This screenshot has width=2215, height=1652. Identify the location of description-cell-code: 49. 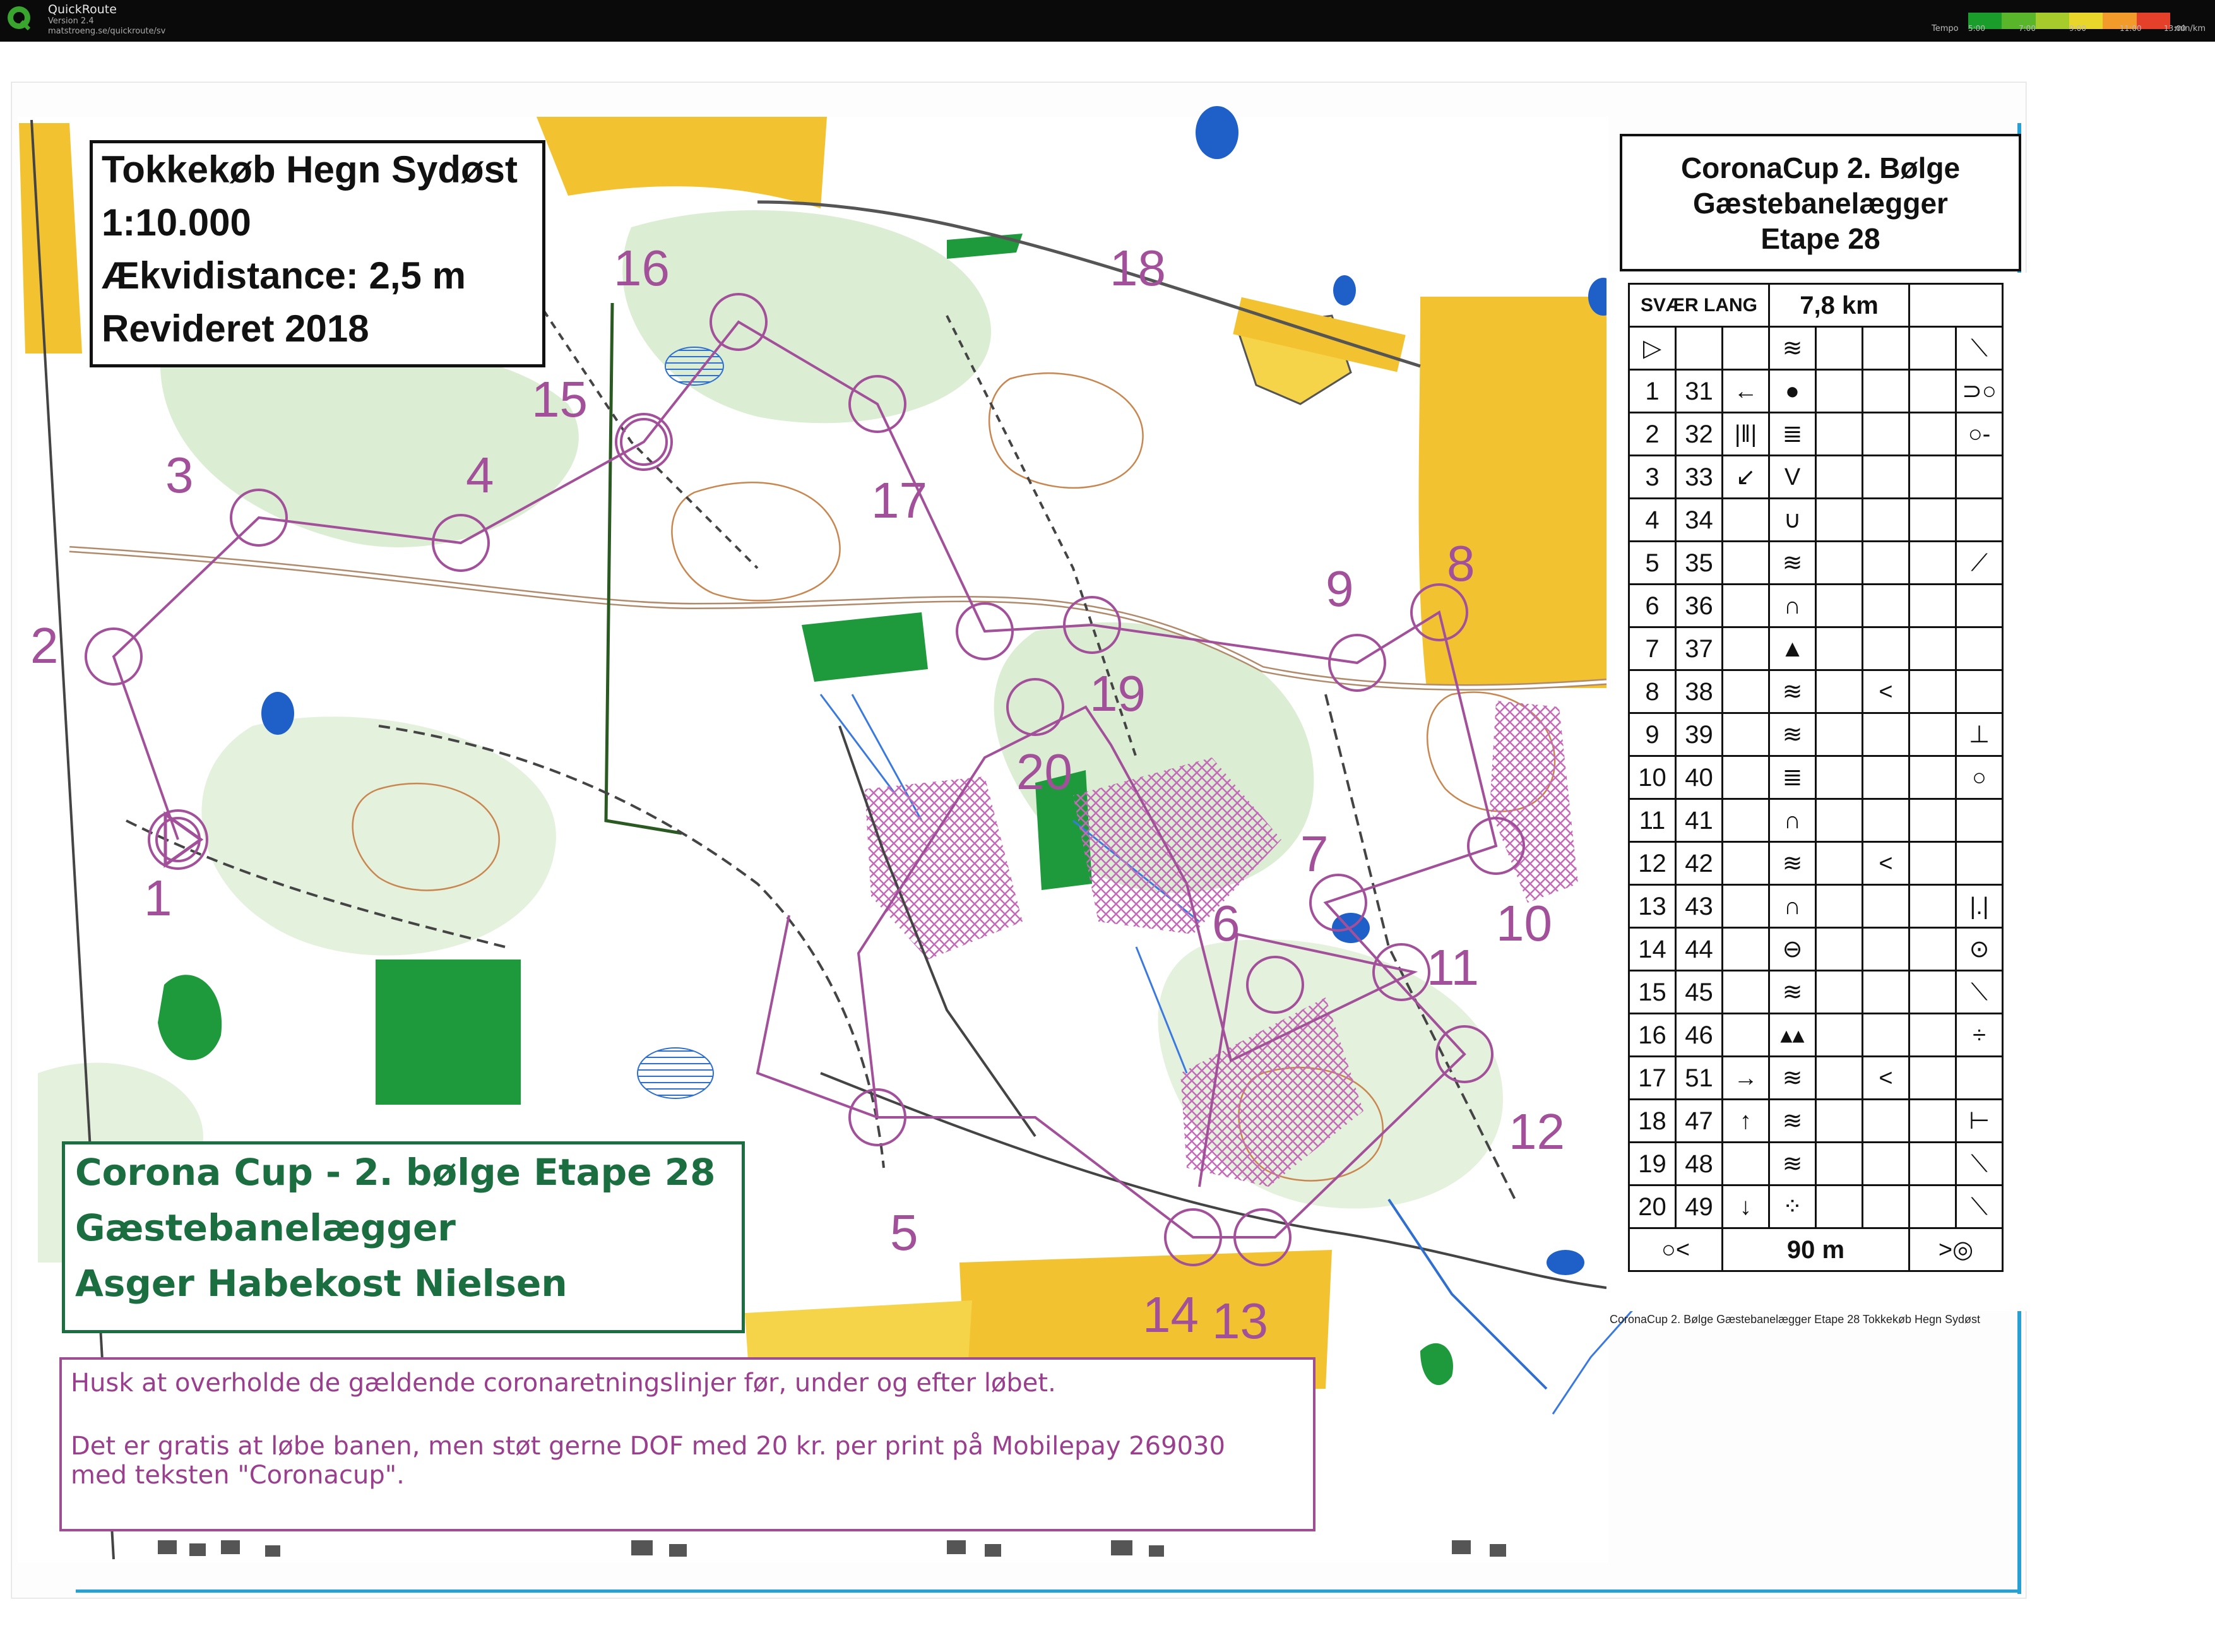
(1699, 1206).